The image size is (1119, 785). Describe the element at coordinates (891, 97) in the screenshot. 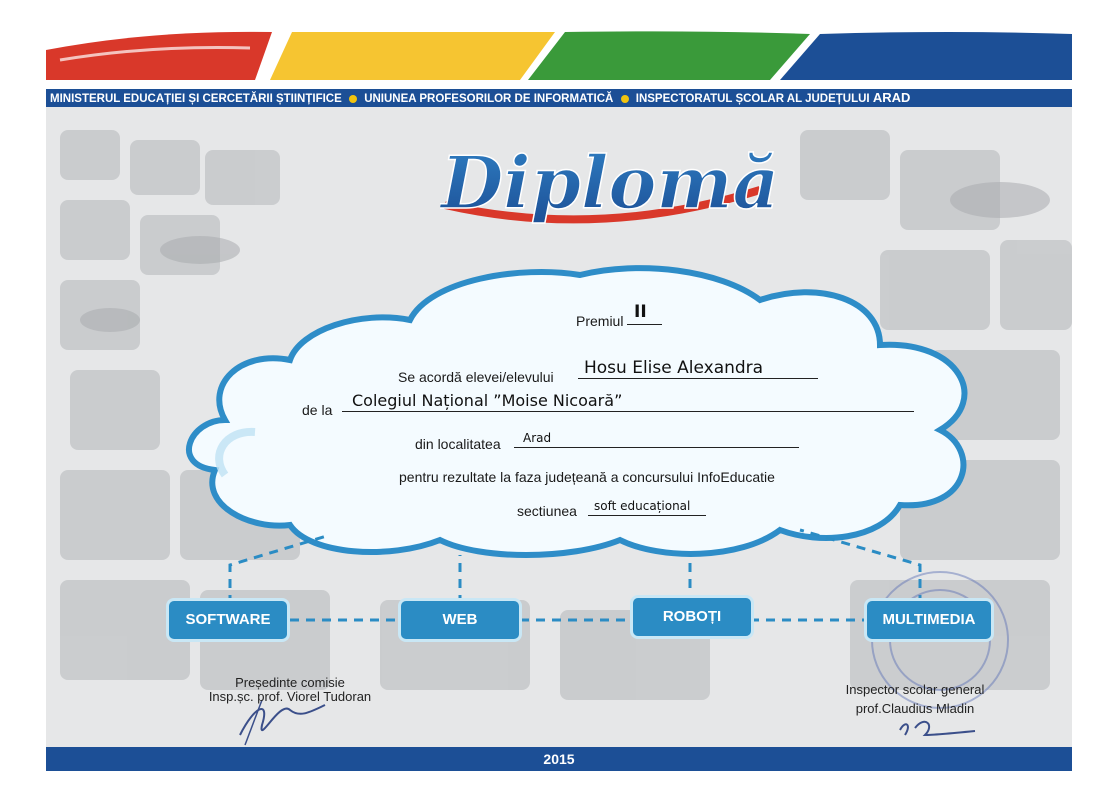

I see `header-org-city: ARAD` at that location.